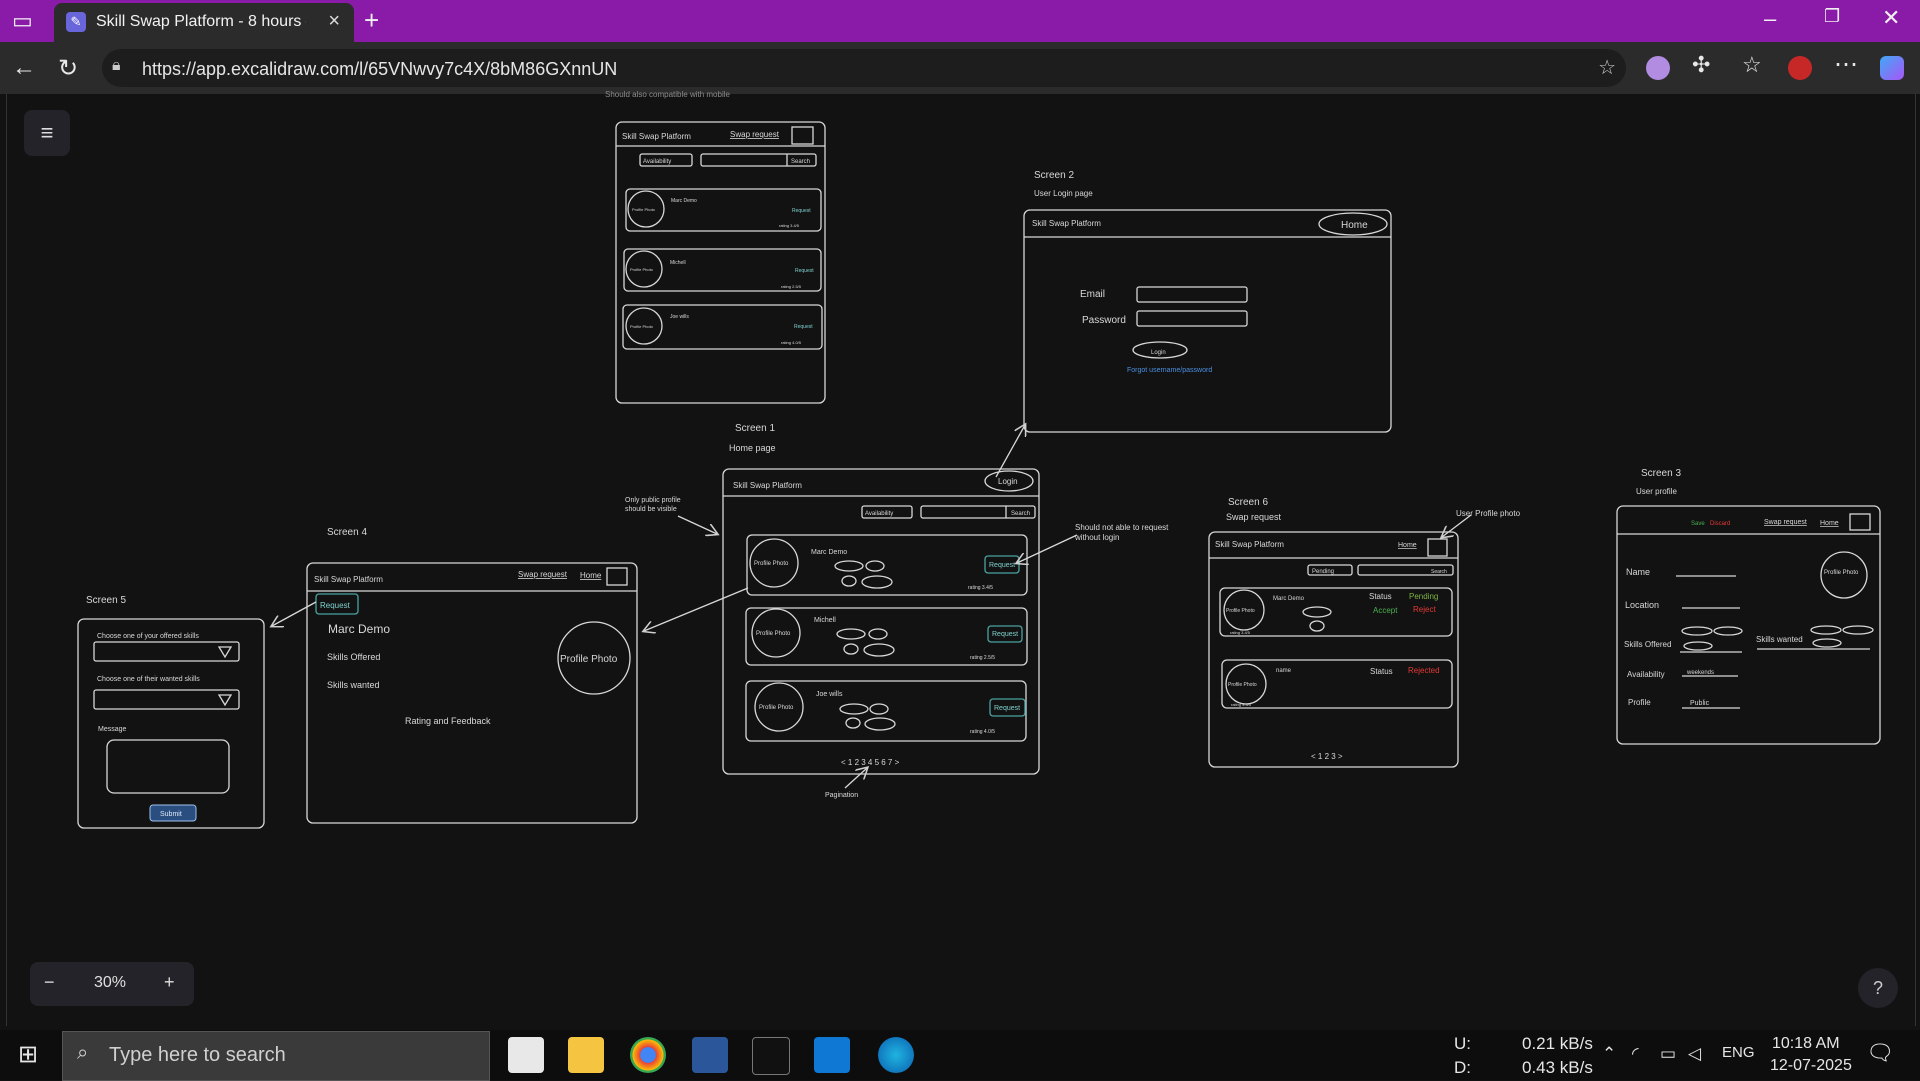  Describe the element at coordinates (1700, 673) in the screenshot. I see `s3-availability-value: weekends` at that location.